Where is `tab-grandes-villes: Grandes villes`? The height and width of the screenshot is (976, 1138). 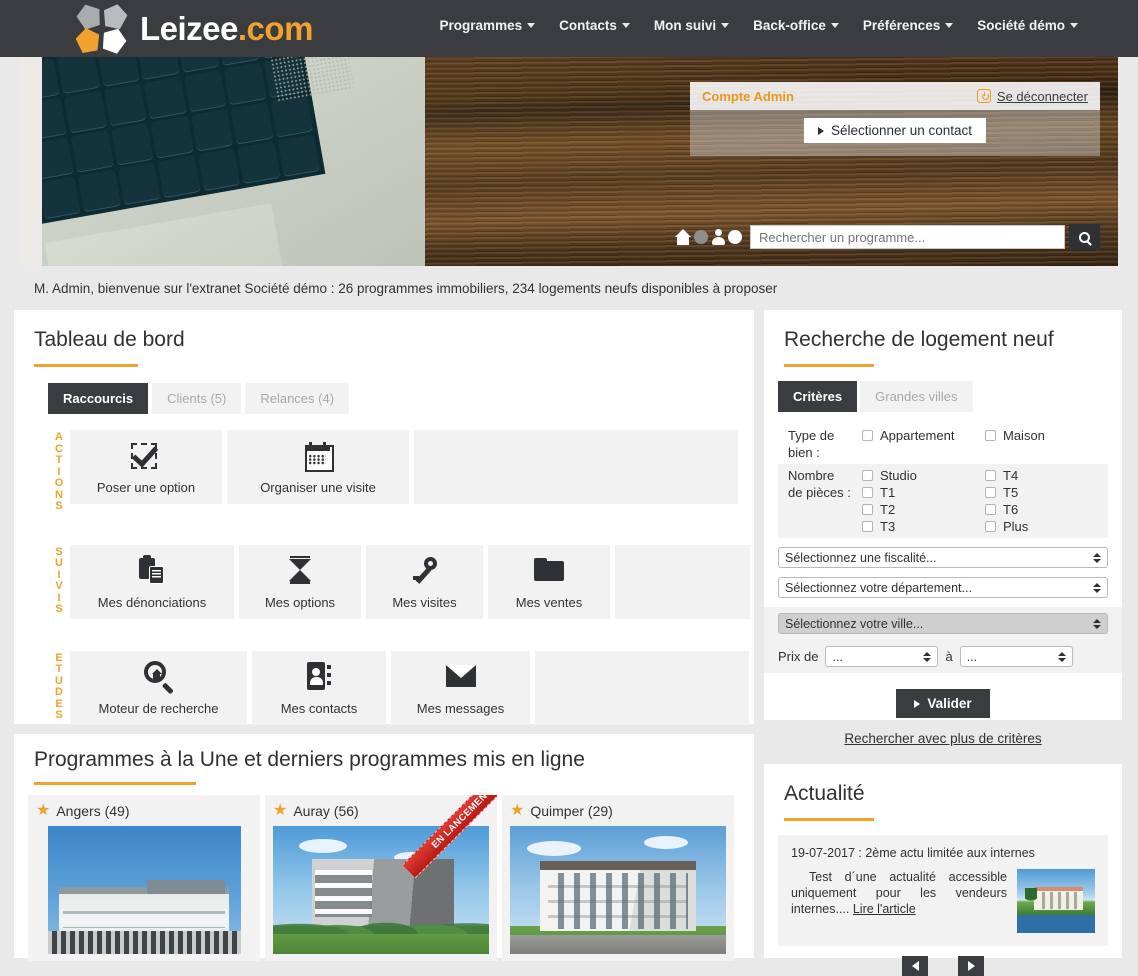
tab-grandes-villes: Grandes villes is located at coordinates (916, 396).